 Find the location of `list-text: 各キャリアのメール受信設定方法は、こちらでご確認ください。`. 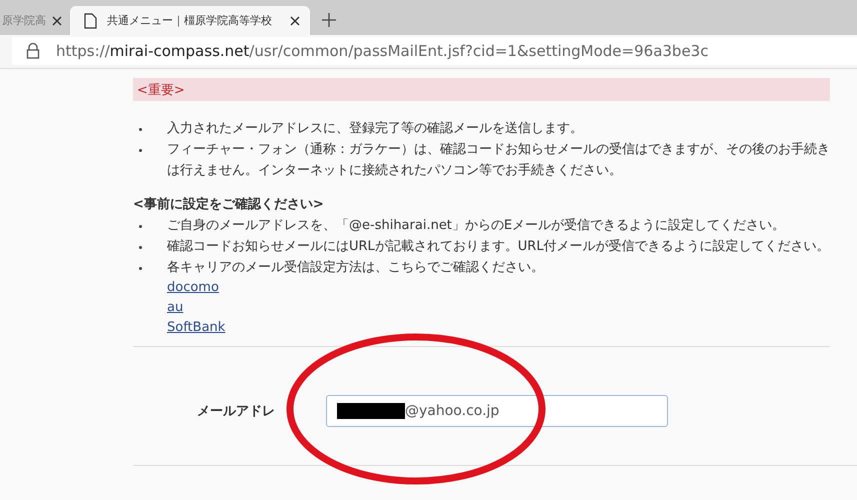

list-text: 各キャリアのメール受信設定方法は、こちらでご確認ください。 is located at coordinates (355, 267).